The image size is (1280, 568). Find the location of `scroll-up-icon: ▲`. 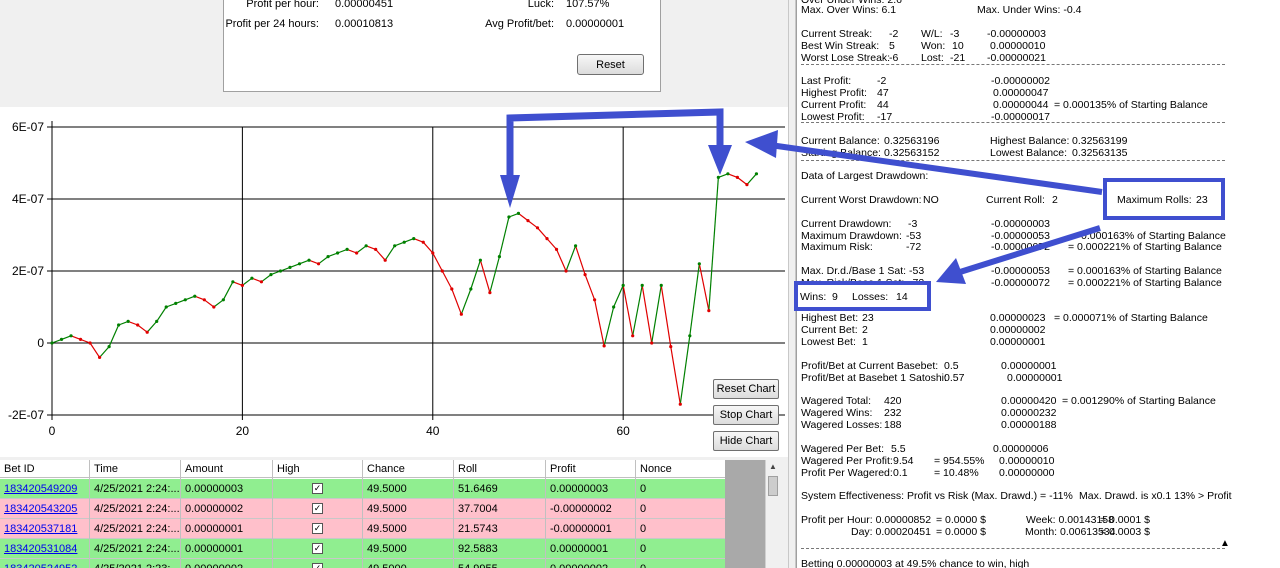

scroll-up-icon: ▲ is located at coordinates (773, 468).